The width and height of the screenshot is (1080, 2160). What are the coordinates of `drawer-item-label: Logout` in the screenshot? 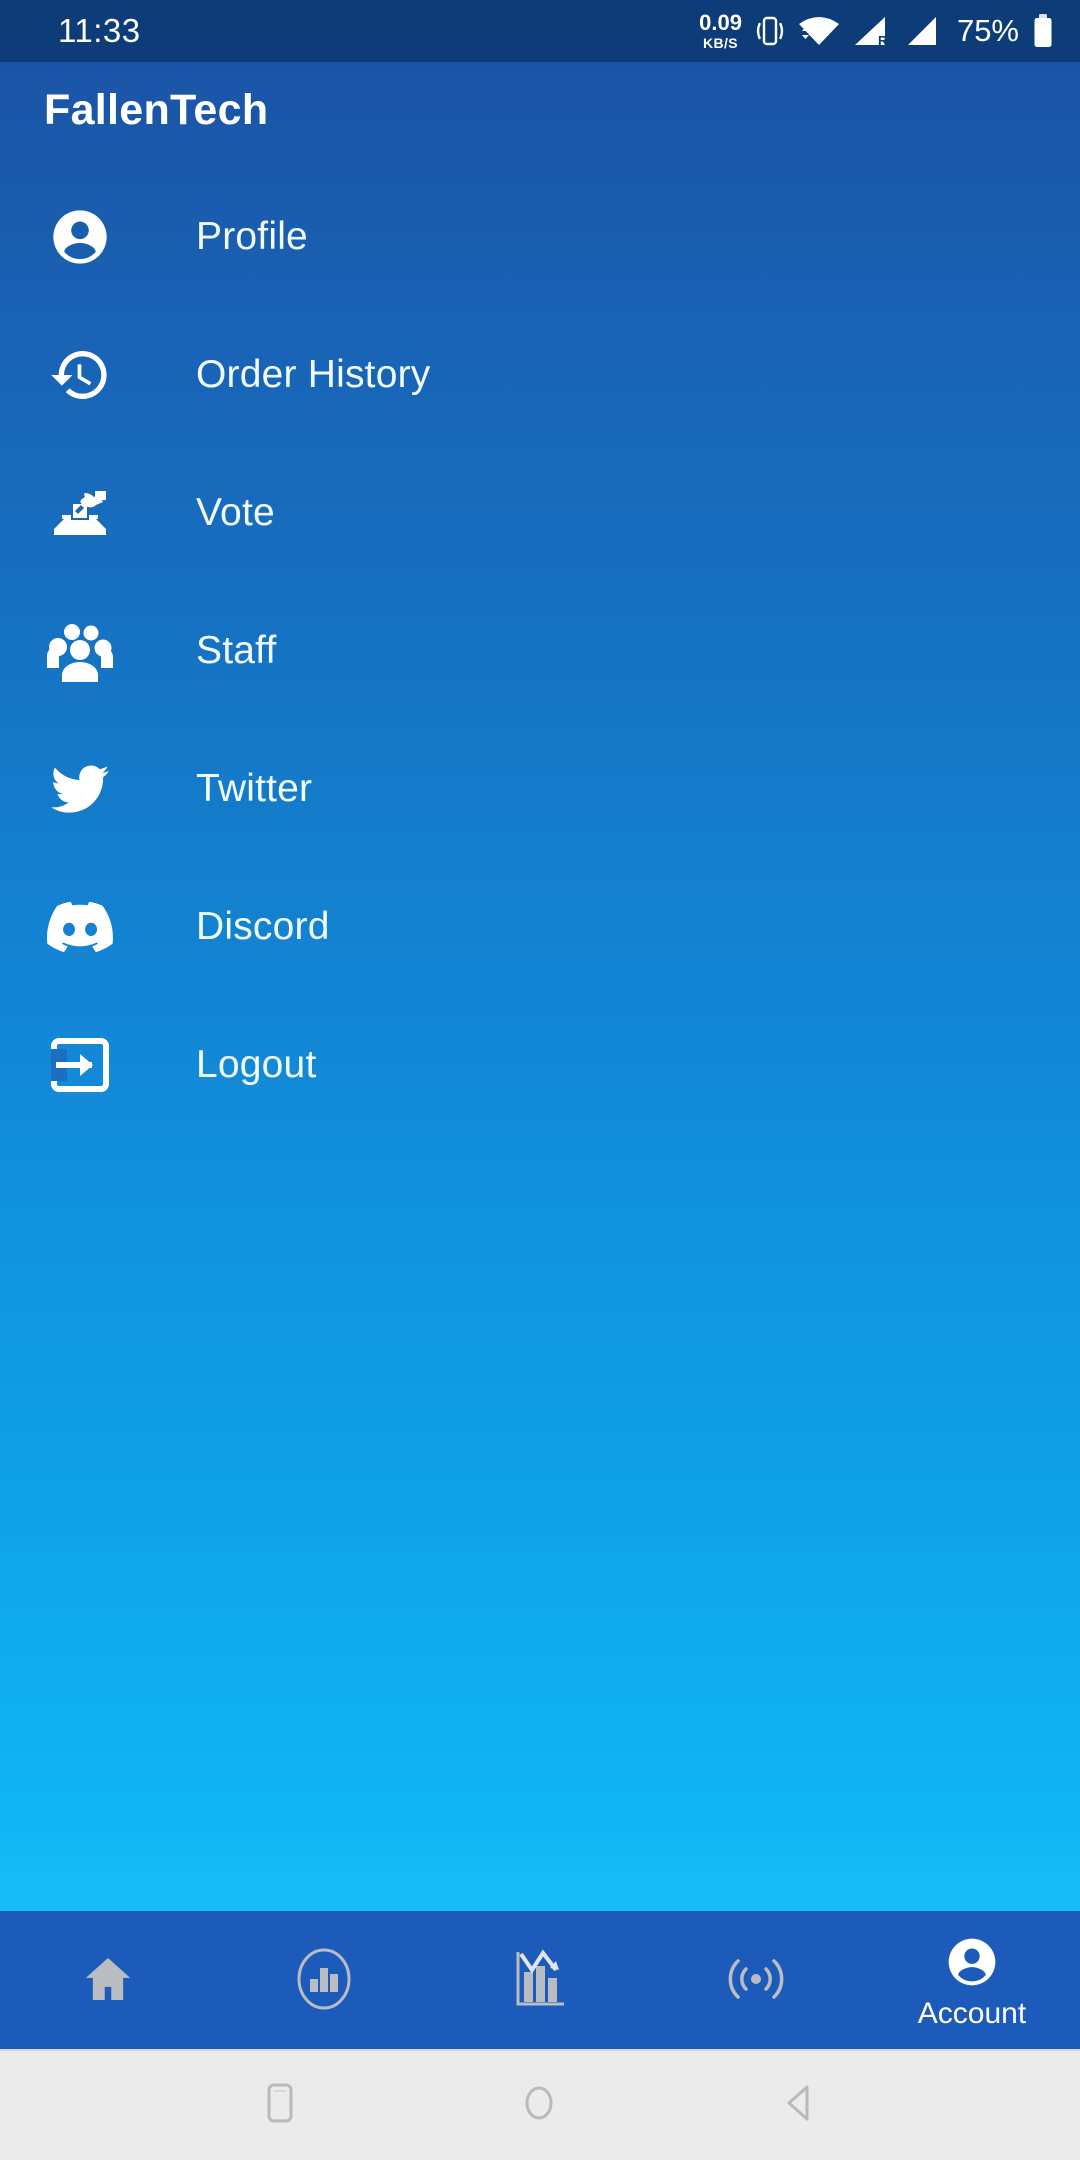 It's located at (256, 1064).